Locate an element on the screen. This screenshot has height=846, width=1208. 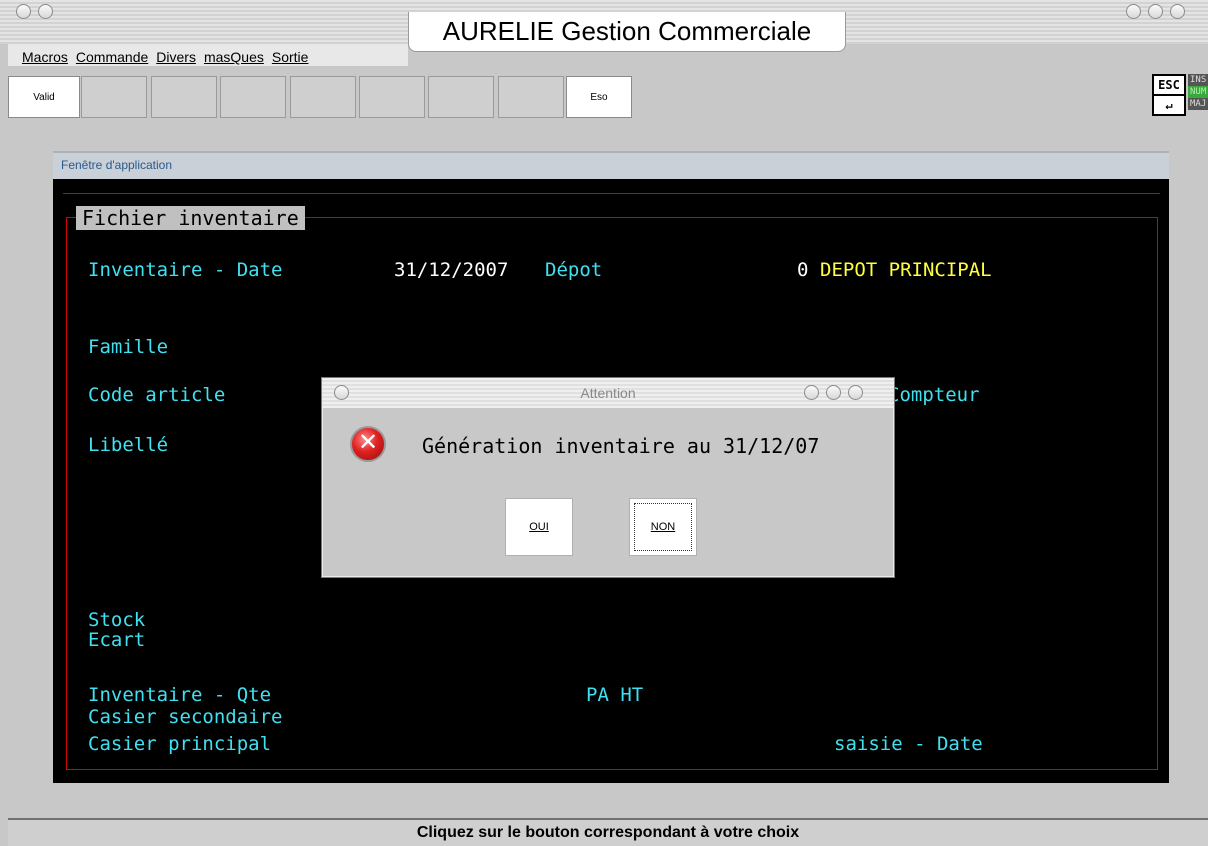
application-window-title: Fenêtre d'application is located at coordinates (611, 165).